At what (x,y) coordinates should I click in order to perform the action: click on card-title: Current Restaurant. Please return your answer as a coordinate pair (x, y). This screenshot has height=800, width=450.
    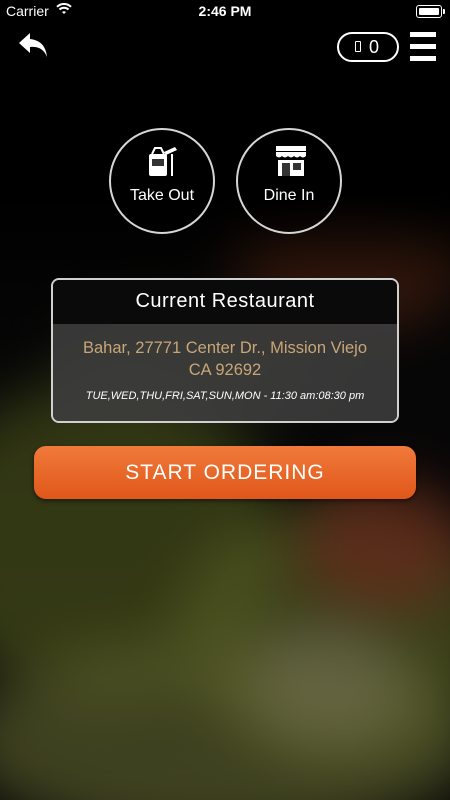
    Looking at the image, I should click on (225, 302).